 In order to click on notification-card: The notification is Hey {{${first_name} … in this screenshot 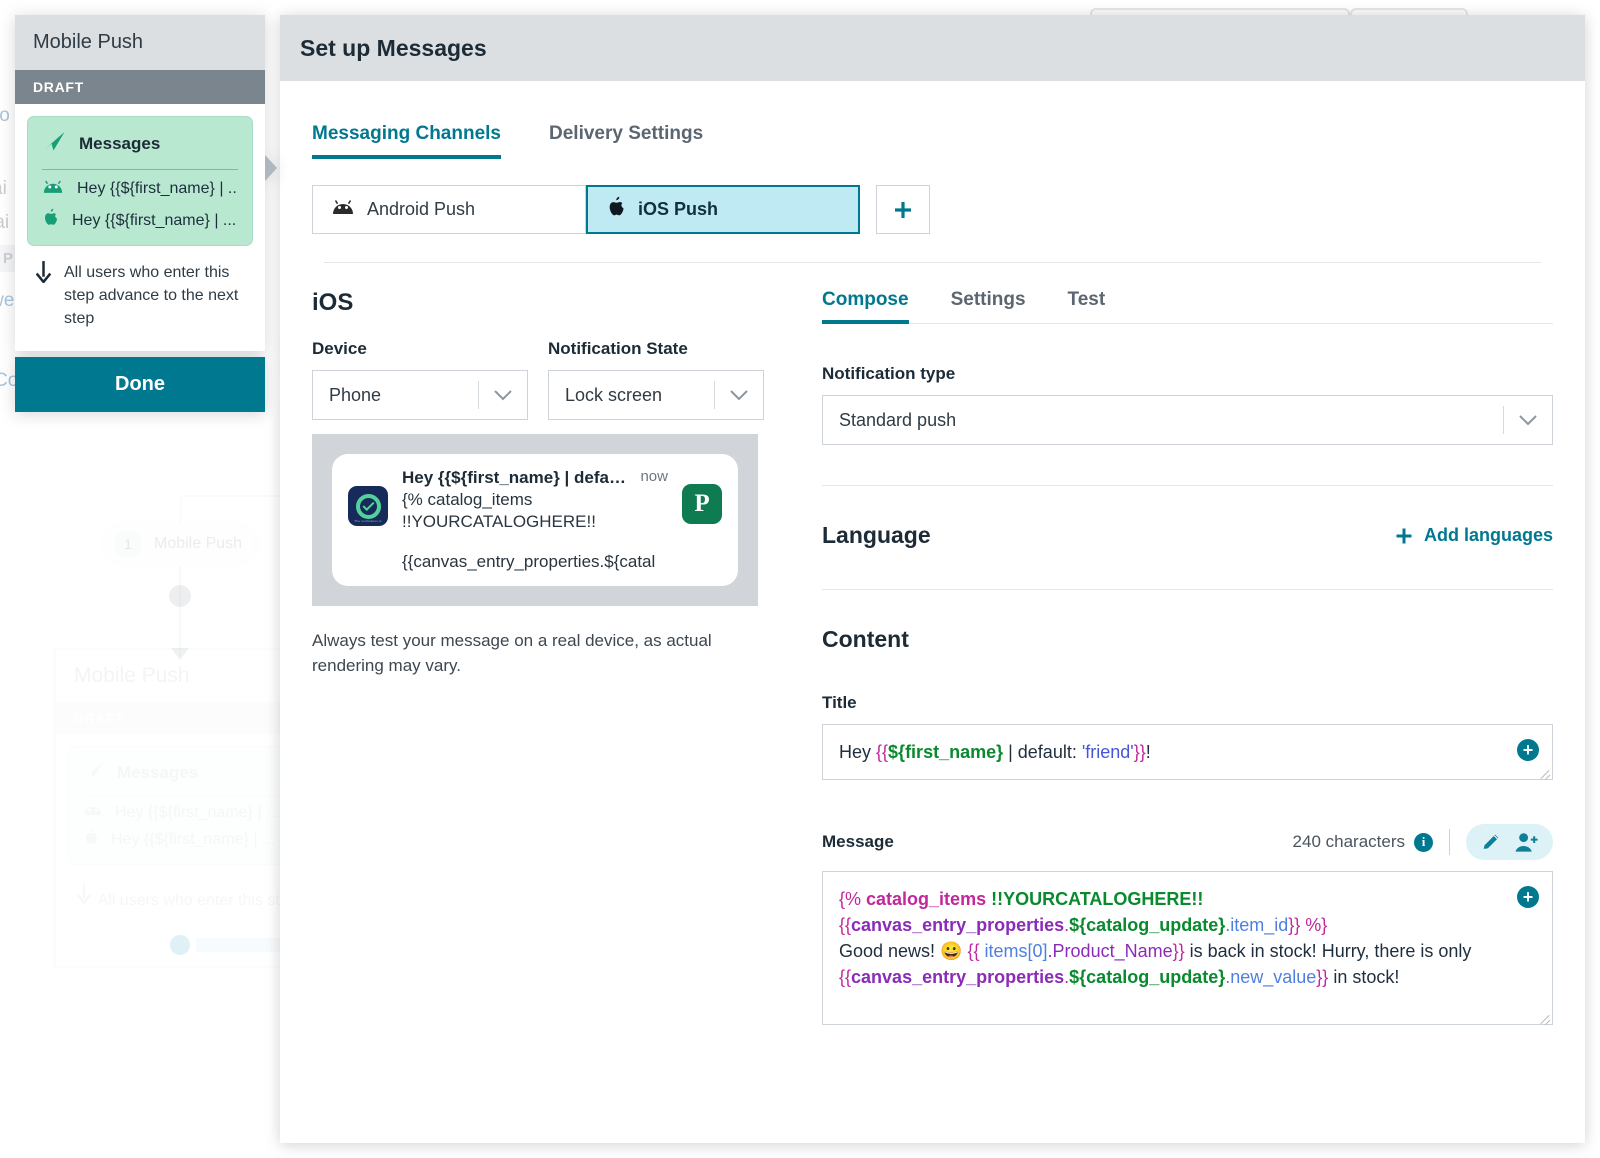, I will do `click(535, 520)`.